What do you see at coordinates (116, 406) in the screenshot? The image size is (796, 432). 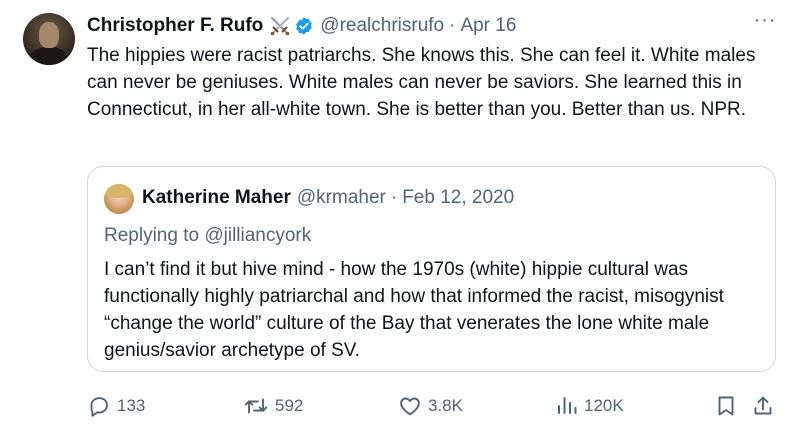 I see `reply-button: 133` at bounding box center [116, 406].